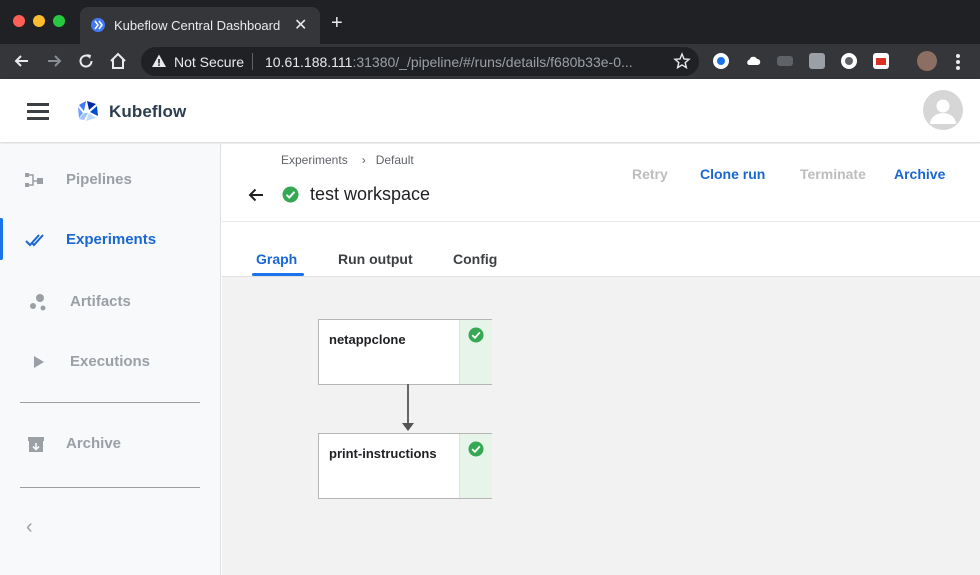 The height and width of the screenshot is (575, 980). I want to click on account-icon, so click(943, 111).